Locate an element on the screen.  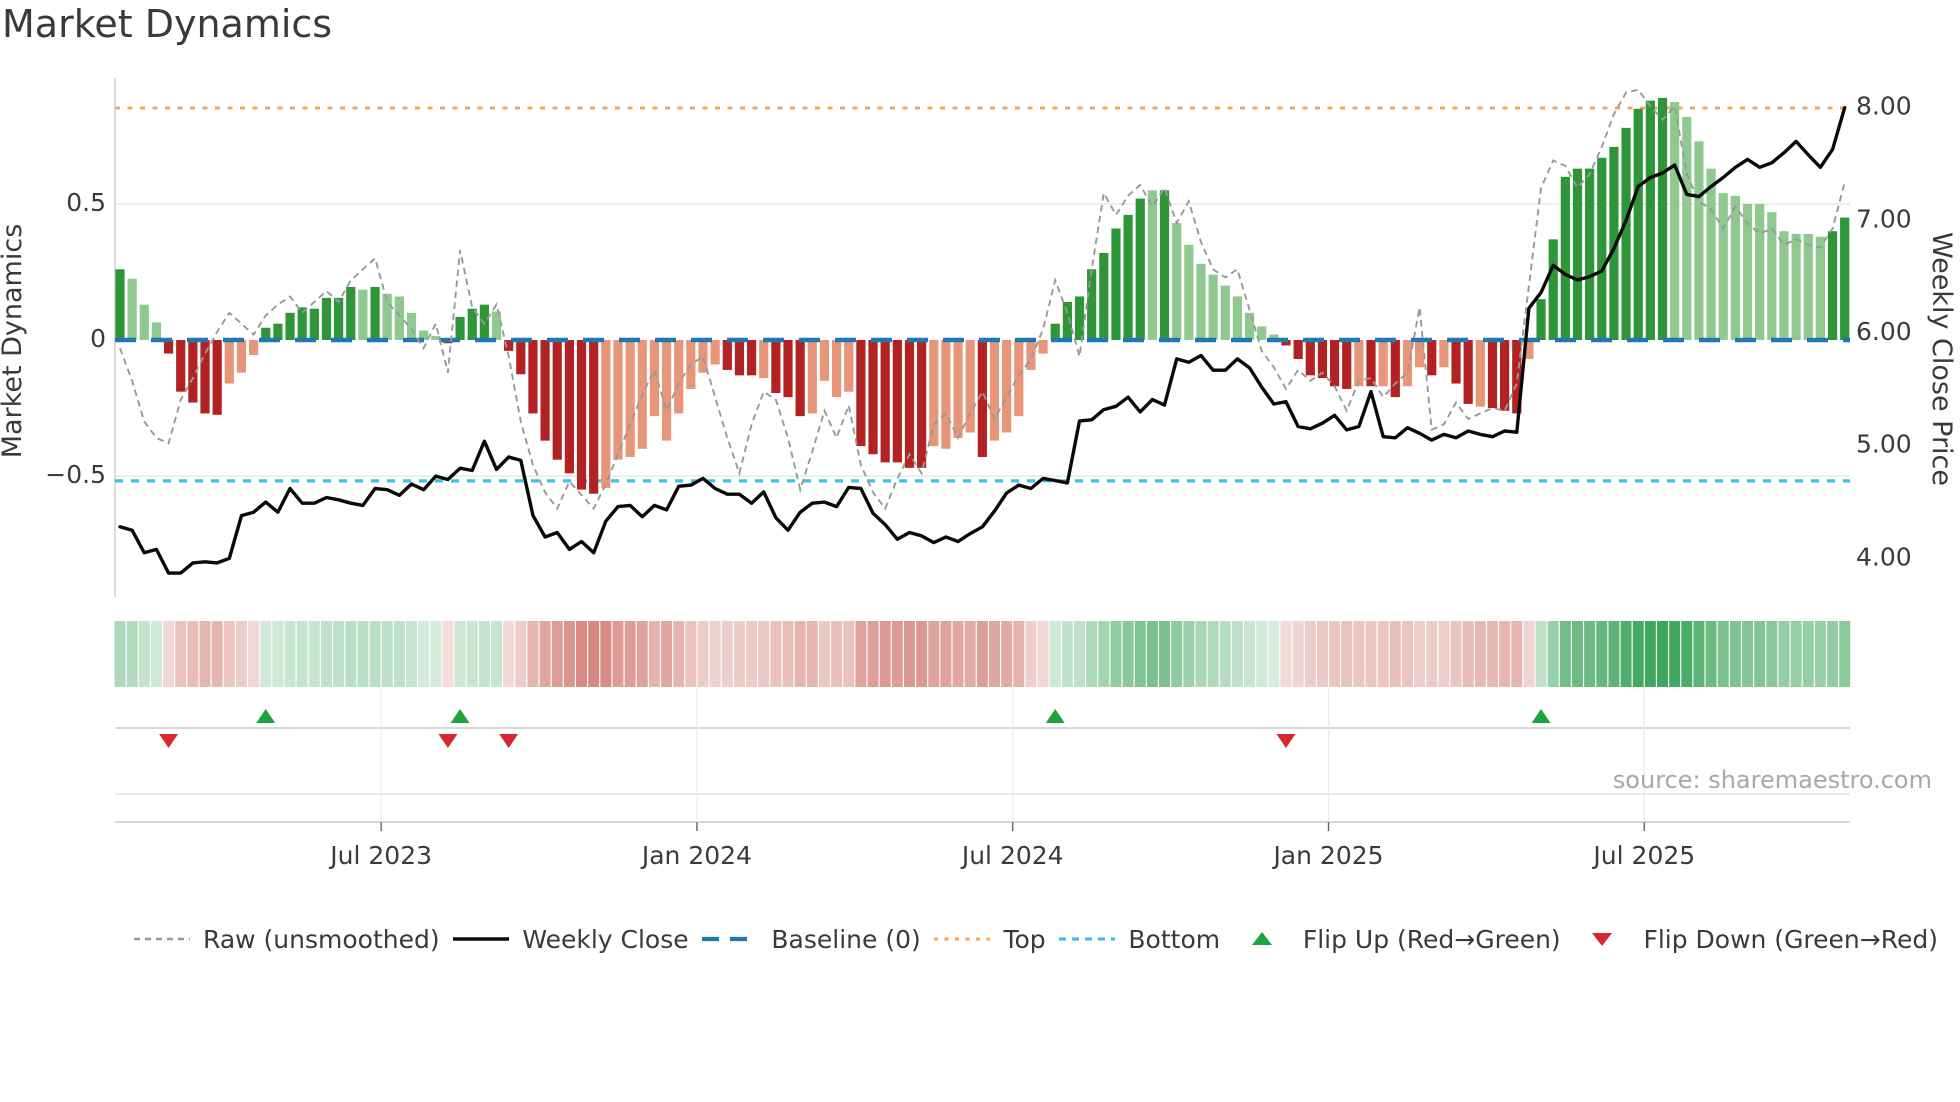
legend-swatch-top is located at coordinates (962, 939).